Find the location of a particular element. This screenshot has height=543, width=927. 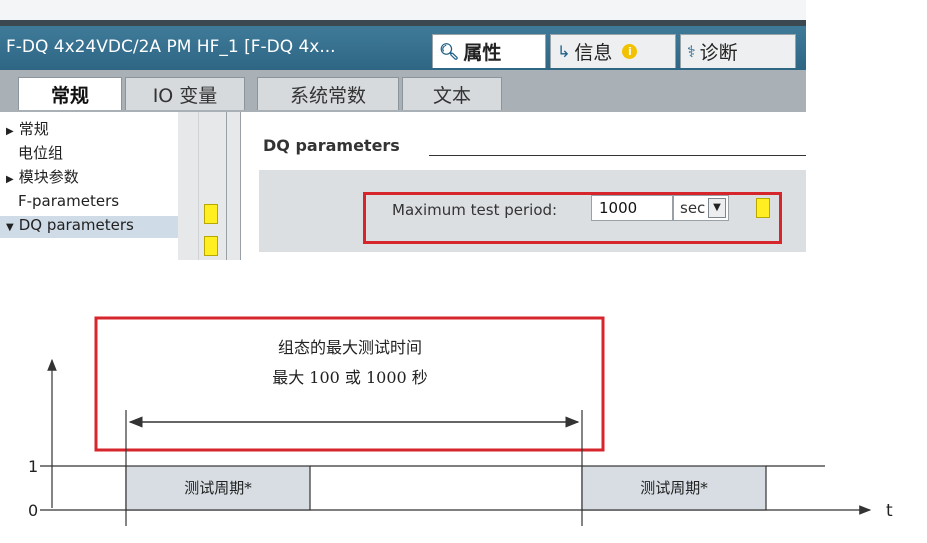

content-tab-row: 常规 IO 变量 系统常数 文本 is located at coordinates (403, 91).